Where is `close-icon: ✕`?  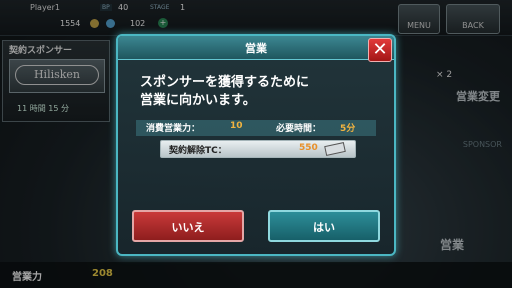 close-icon: ✕ is located at coordinates (380, 49).